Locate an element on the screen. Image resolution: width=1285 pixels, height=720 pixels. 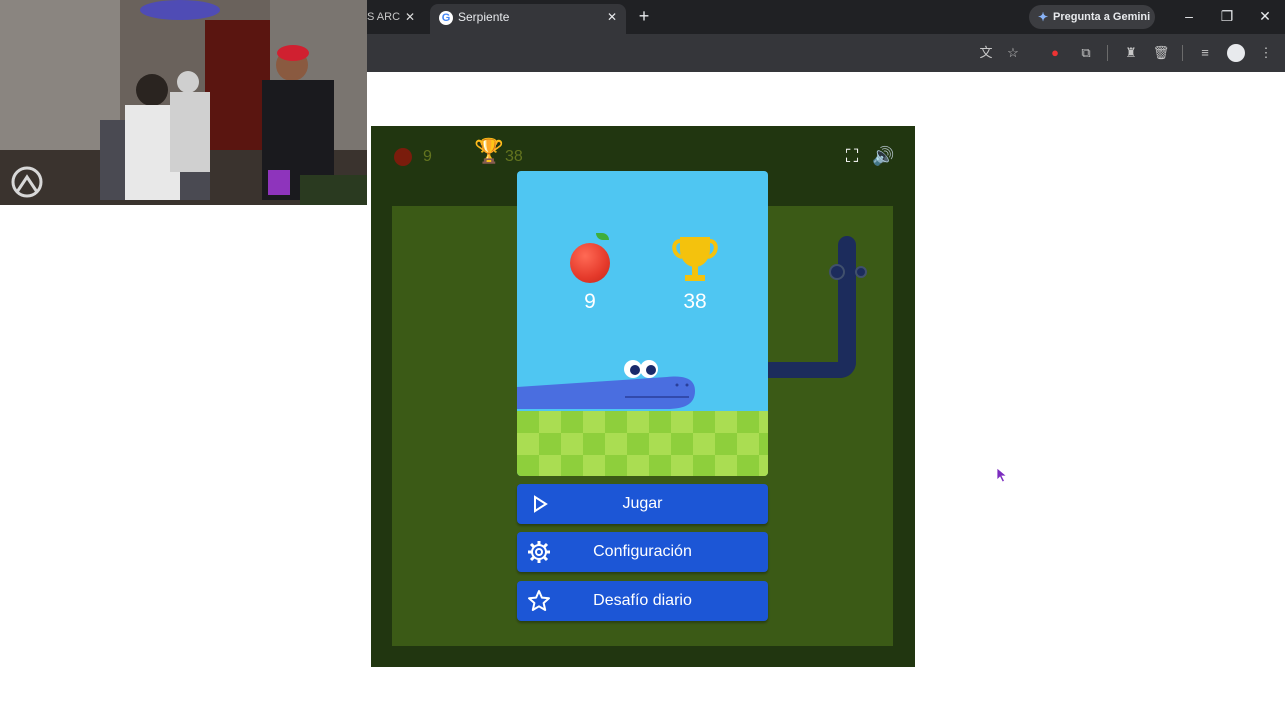
more-menu-icon: ⋮ is located at coordinates (1266, 53).